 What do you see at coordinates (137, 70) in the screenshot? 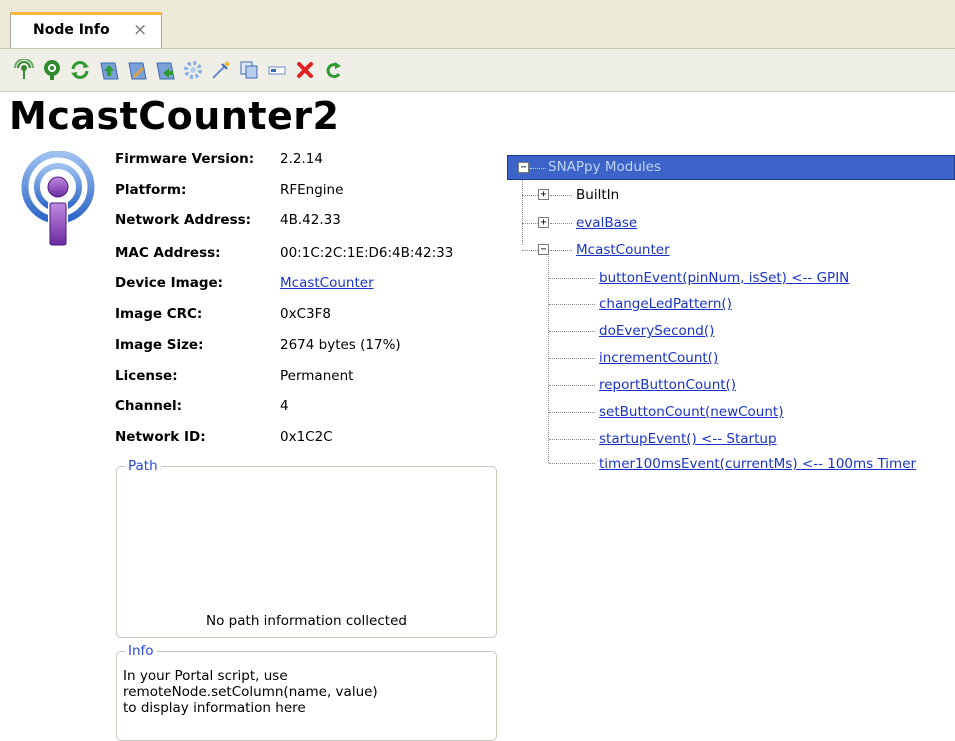
I see `edit-script-icon` at bounding box center [137, 70].